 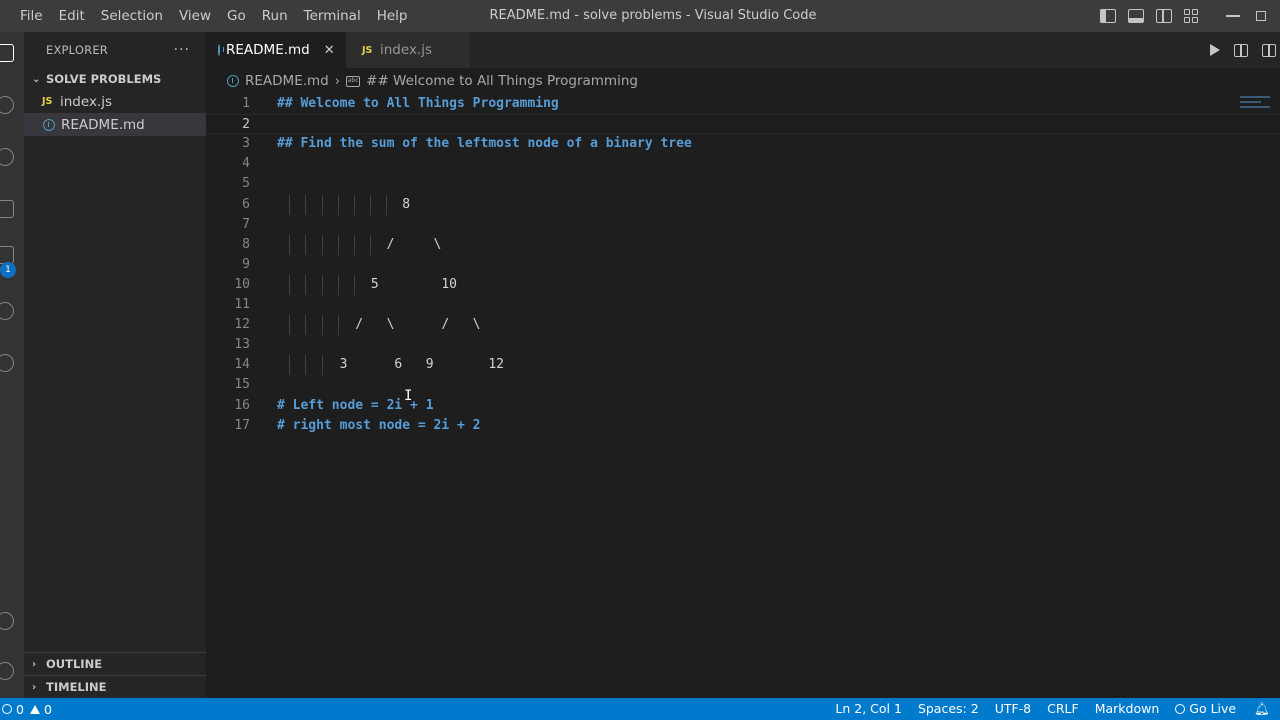 I want to click on chevron-down-icon: ⌄, so click(x=36, y=79).